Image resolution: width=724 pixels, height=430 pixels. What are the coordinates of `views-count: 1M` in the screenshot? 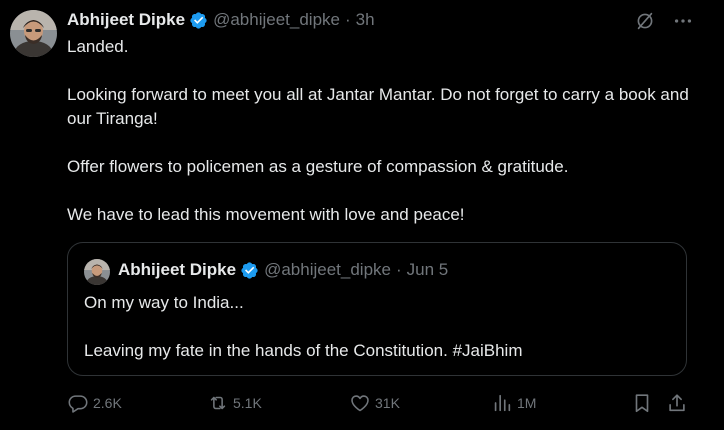 It's located at (527, 403).